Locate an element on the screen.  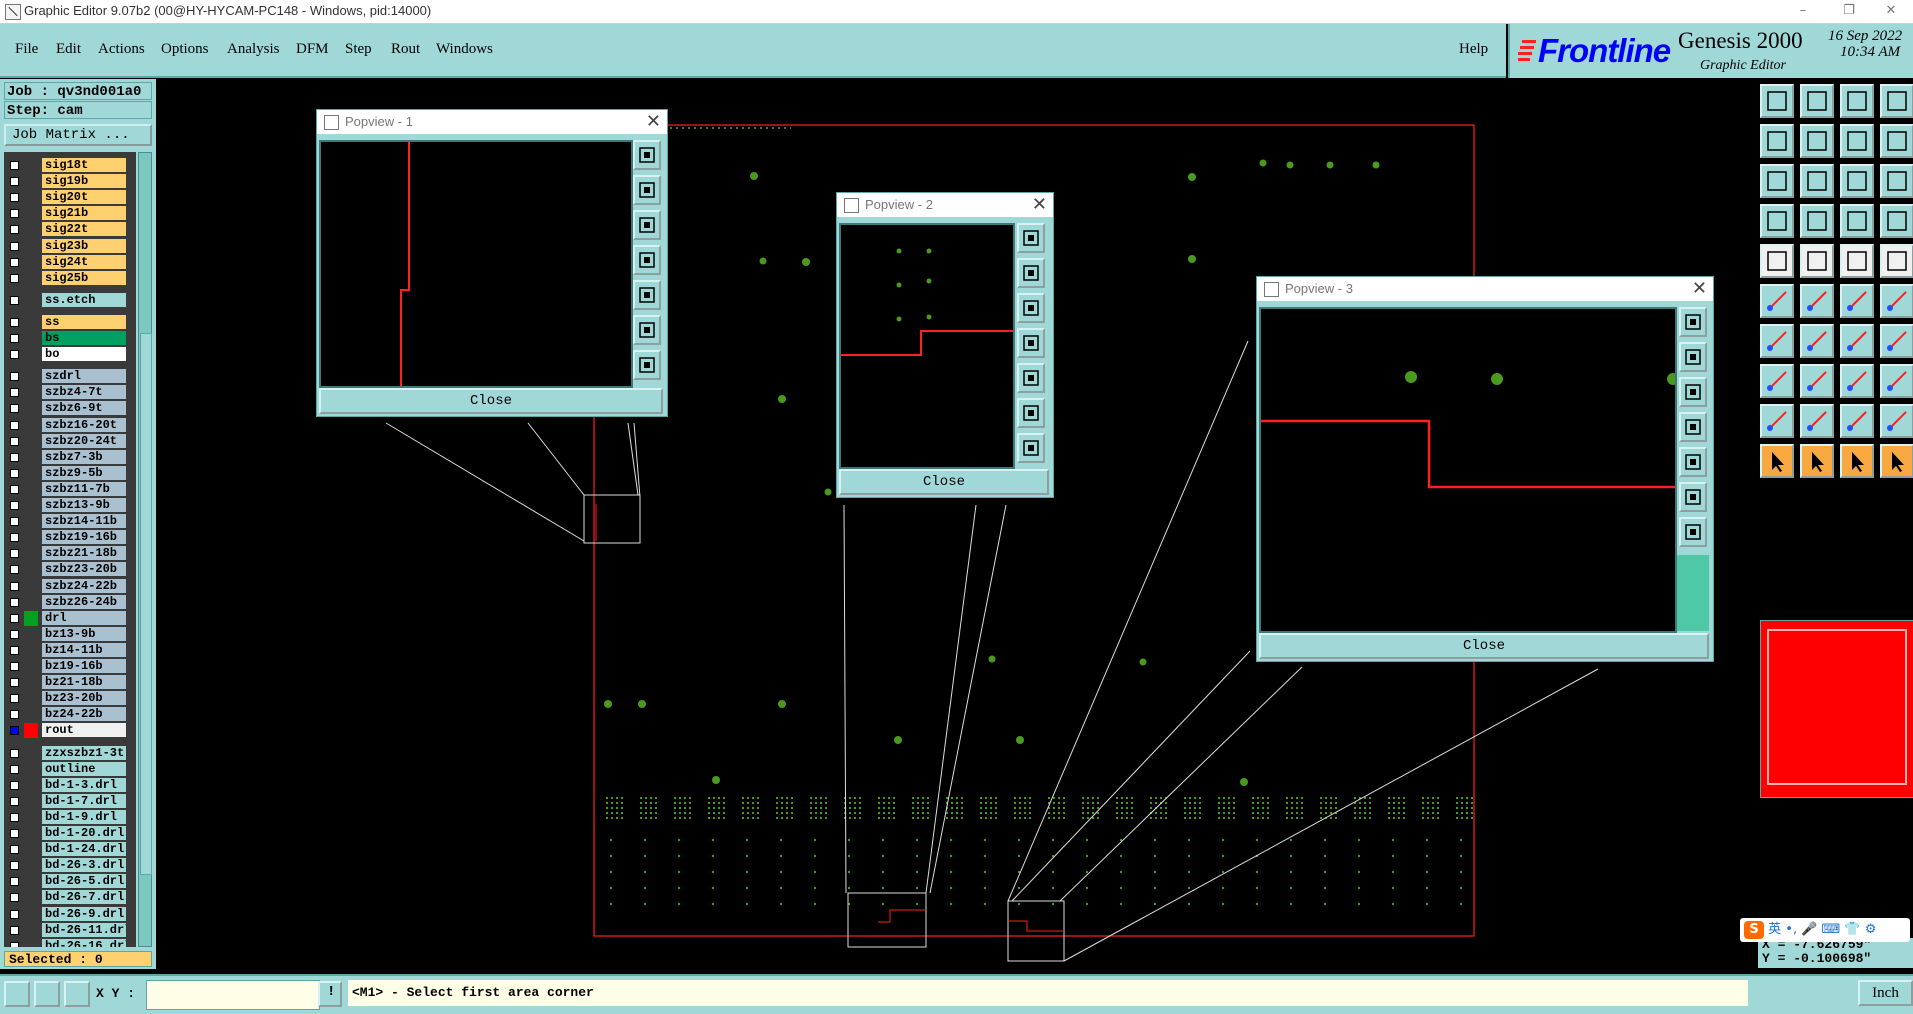
menu-file: File is located at coordinates (26, 49).